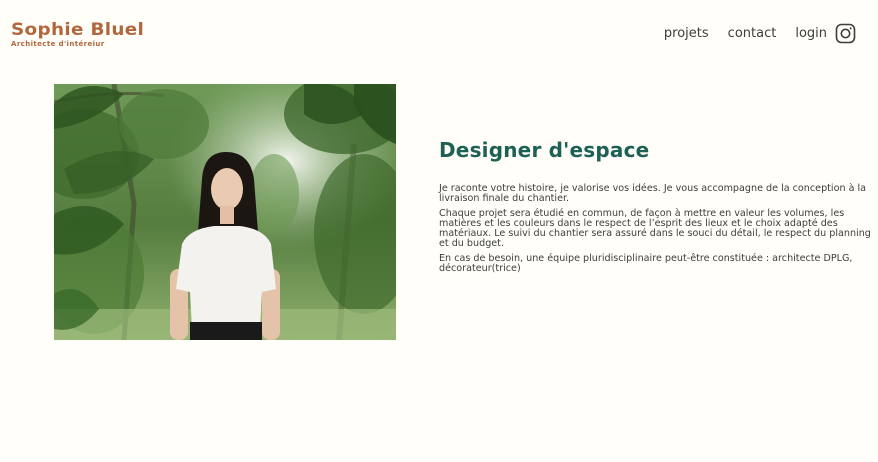 This screenshot has height=462, width=878. What do you see at coordinates (78, 30) in the screenshot?
I see `brand-name: Sophie Bluel` at bounding box center [78, 30].